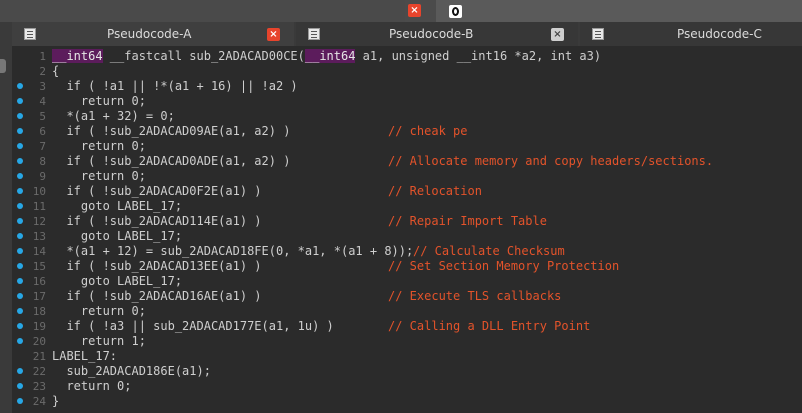 This screenshot has width=802, height=413. I want to click on code-line: 18 return 0;, so click(407, 311).